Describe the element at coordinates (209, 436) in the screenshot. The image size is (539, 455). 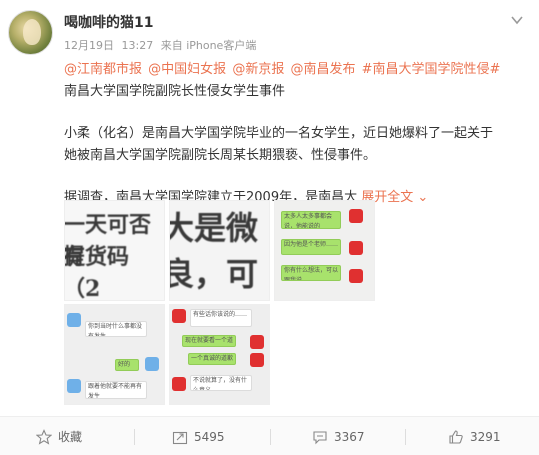
I see `forward-count: 5495` at that location.